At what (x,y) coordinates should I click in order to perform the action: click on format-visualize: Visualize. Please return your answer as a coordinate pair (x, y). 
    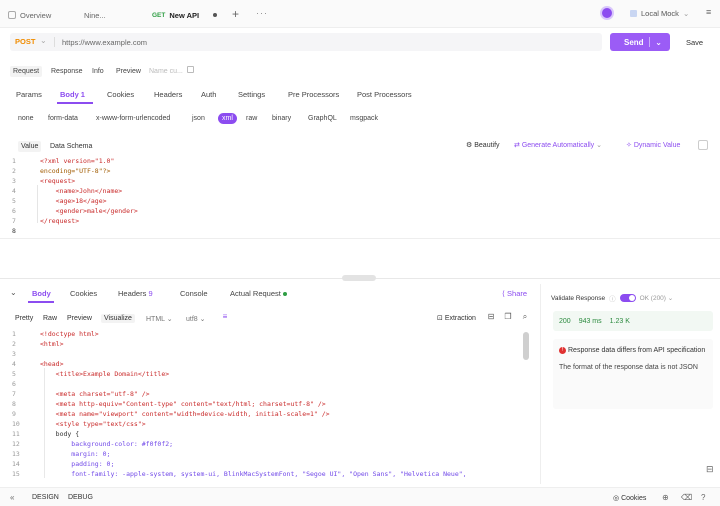
    Looking at the image, I should click on (118, 318).